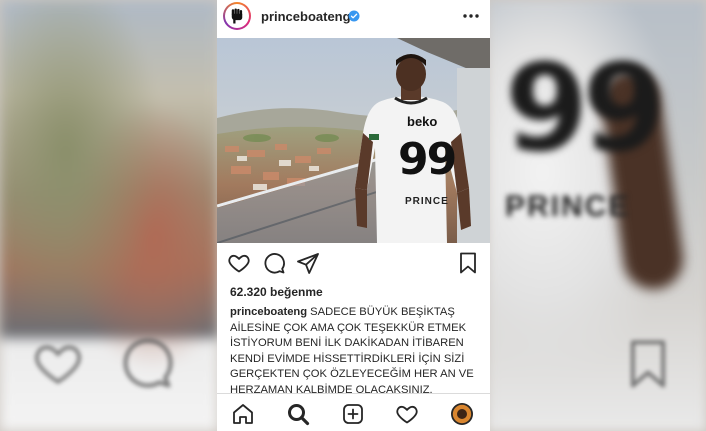 The height and width of the screenshot is (431, 706). Describe the element at coordinates (462, 414) in the screenshot. I see `profile-avatar-icon` at that location.